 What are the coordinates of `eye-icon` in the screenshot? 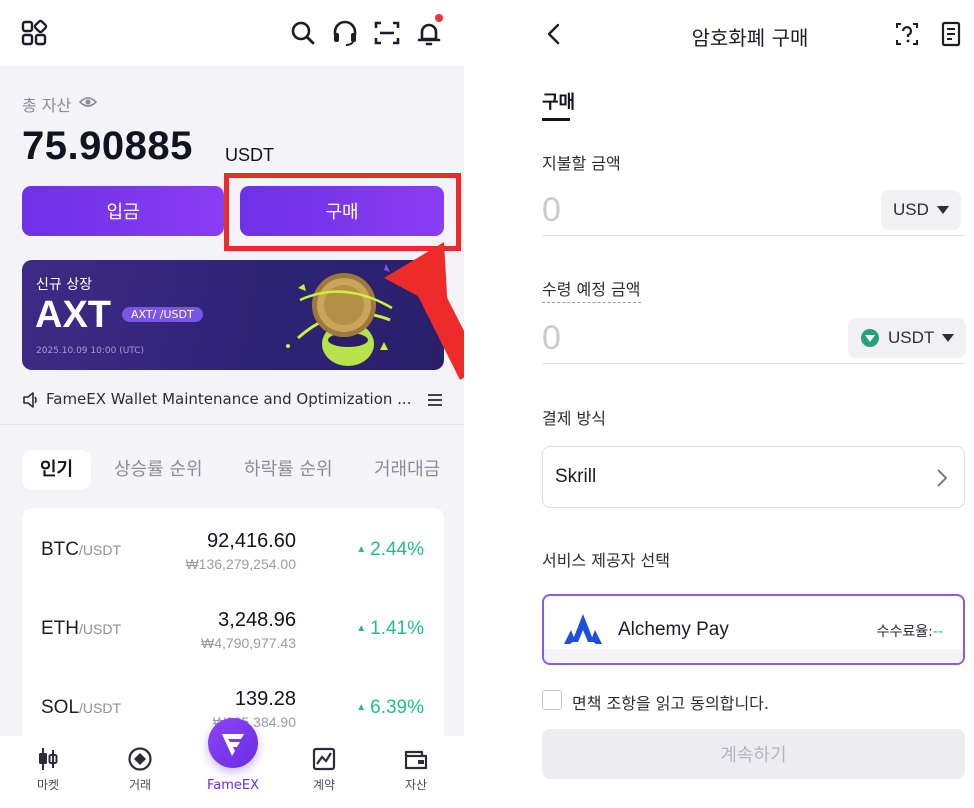 It's located at (88, 103).